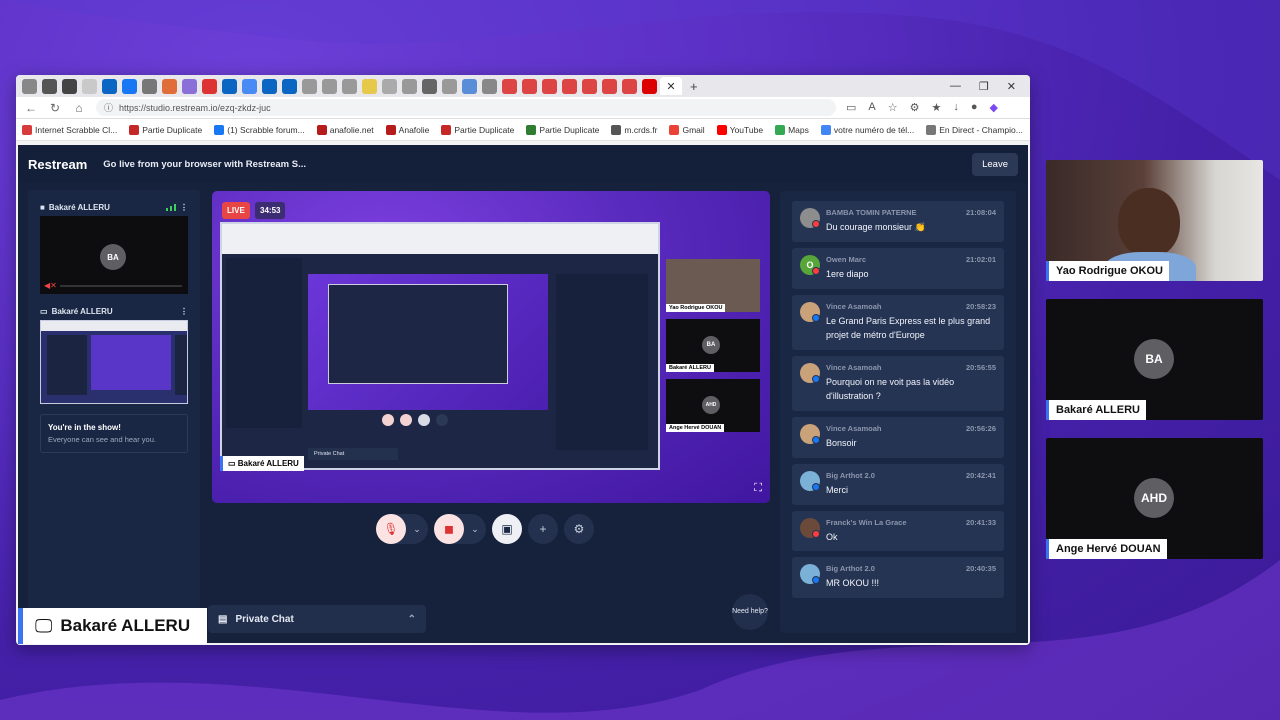 The height and width of the screenshot is (720, 1280). What do you see at coordinates (1011, 86) in the screenshot?
I see `close-window-icon: ✕` at bounding box center [1011, 86].